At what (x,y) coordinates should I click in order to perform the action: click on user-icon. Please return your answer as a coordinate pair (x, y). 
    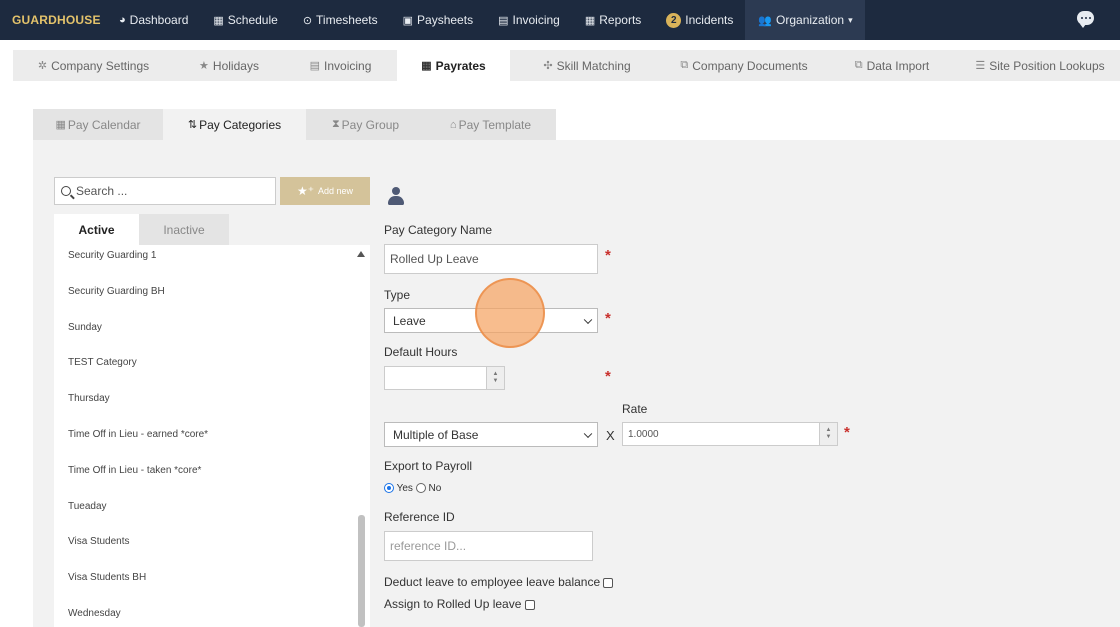
    Looking at the image, I should click on (396, 196).